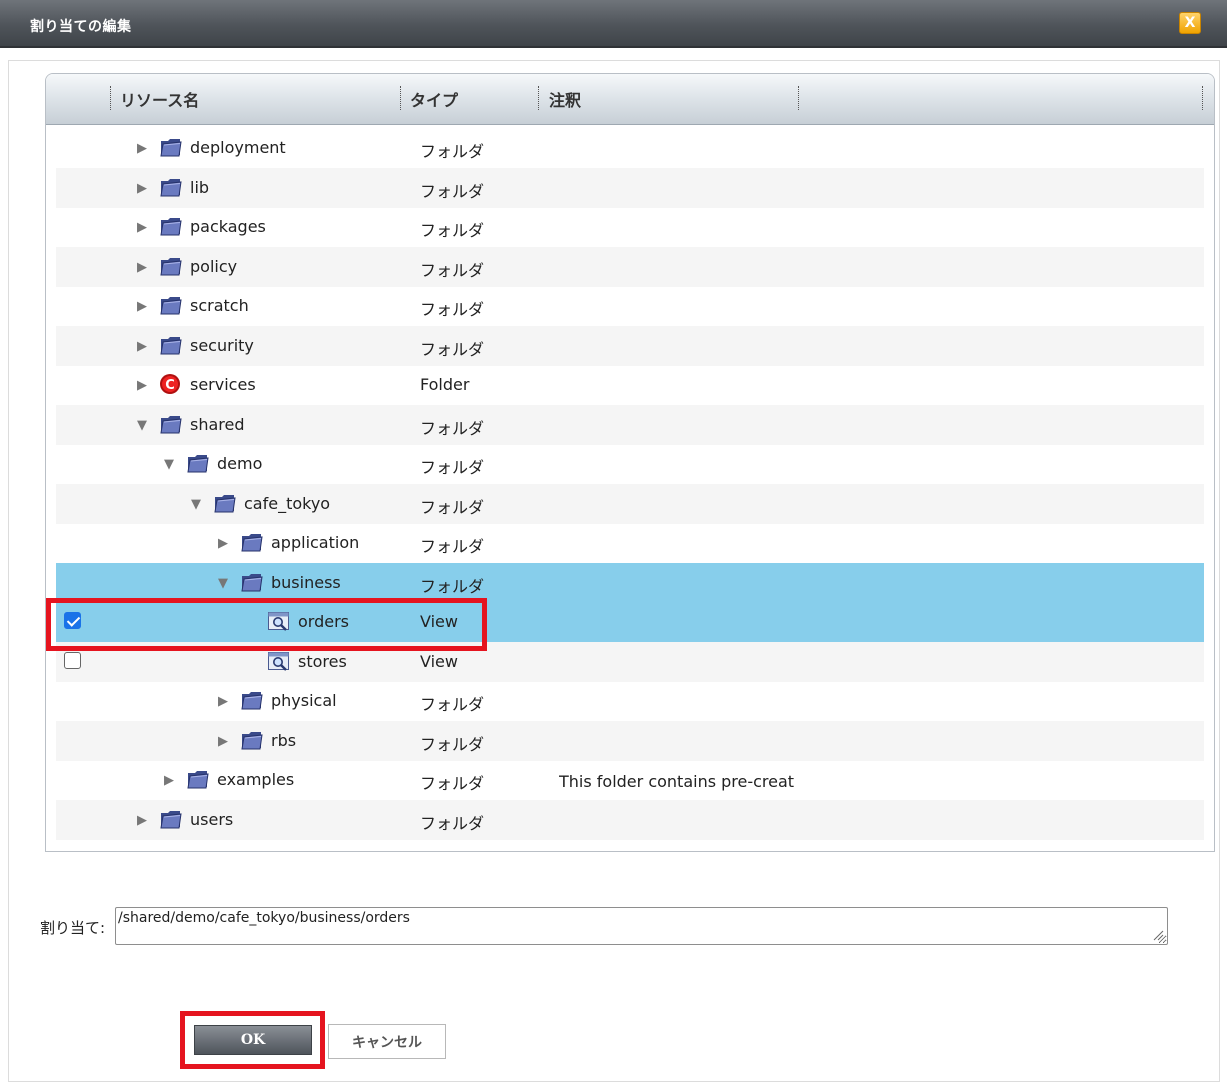 This screenshot has height=1085, width=1227. What do you see at coordinates (434, 99) in the screenshot?
I see `column-header-type: タイプ` at bounding box center [434, 99].